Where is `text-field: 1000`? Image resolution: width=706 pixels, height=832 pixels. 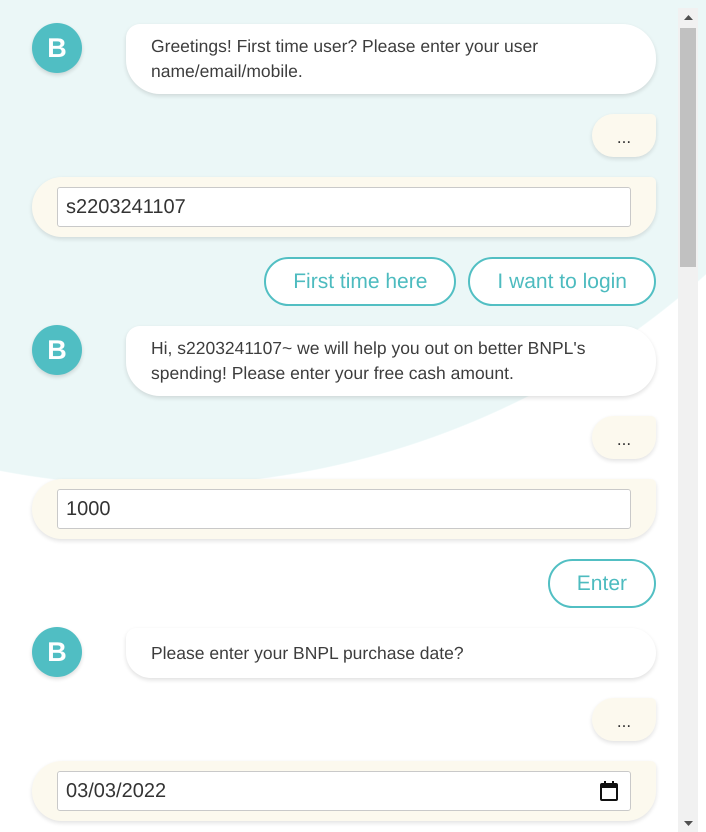
text-field: 1000 is located at coordinates (344, 509).